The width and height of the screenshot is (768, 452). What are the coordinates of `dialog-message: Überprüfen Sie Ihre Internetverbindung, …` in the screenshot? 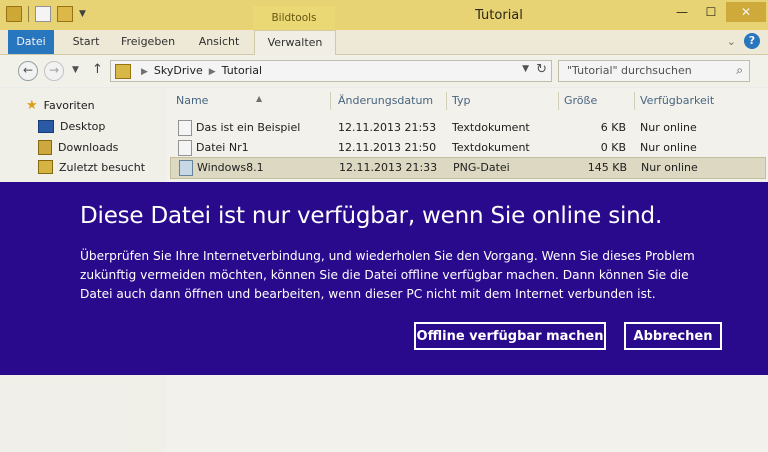 It's located at (387, 275).